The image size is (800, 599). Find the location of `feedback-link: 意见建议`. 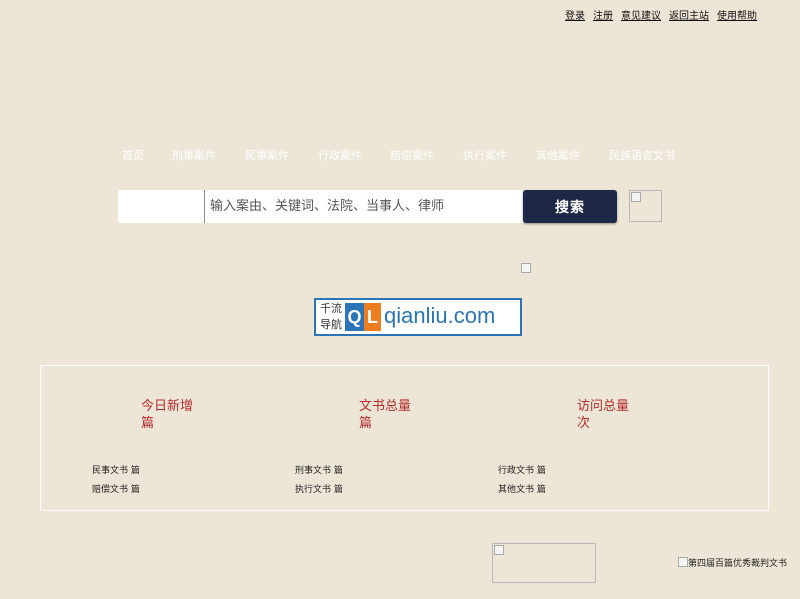

feedback-link: 意见建议 is located at coordinates (641, 14).